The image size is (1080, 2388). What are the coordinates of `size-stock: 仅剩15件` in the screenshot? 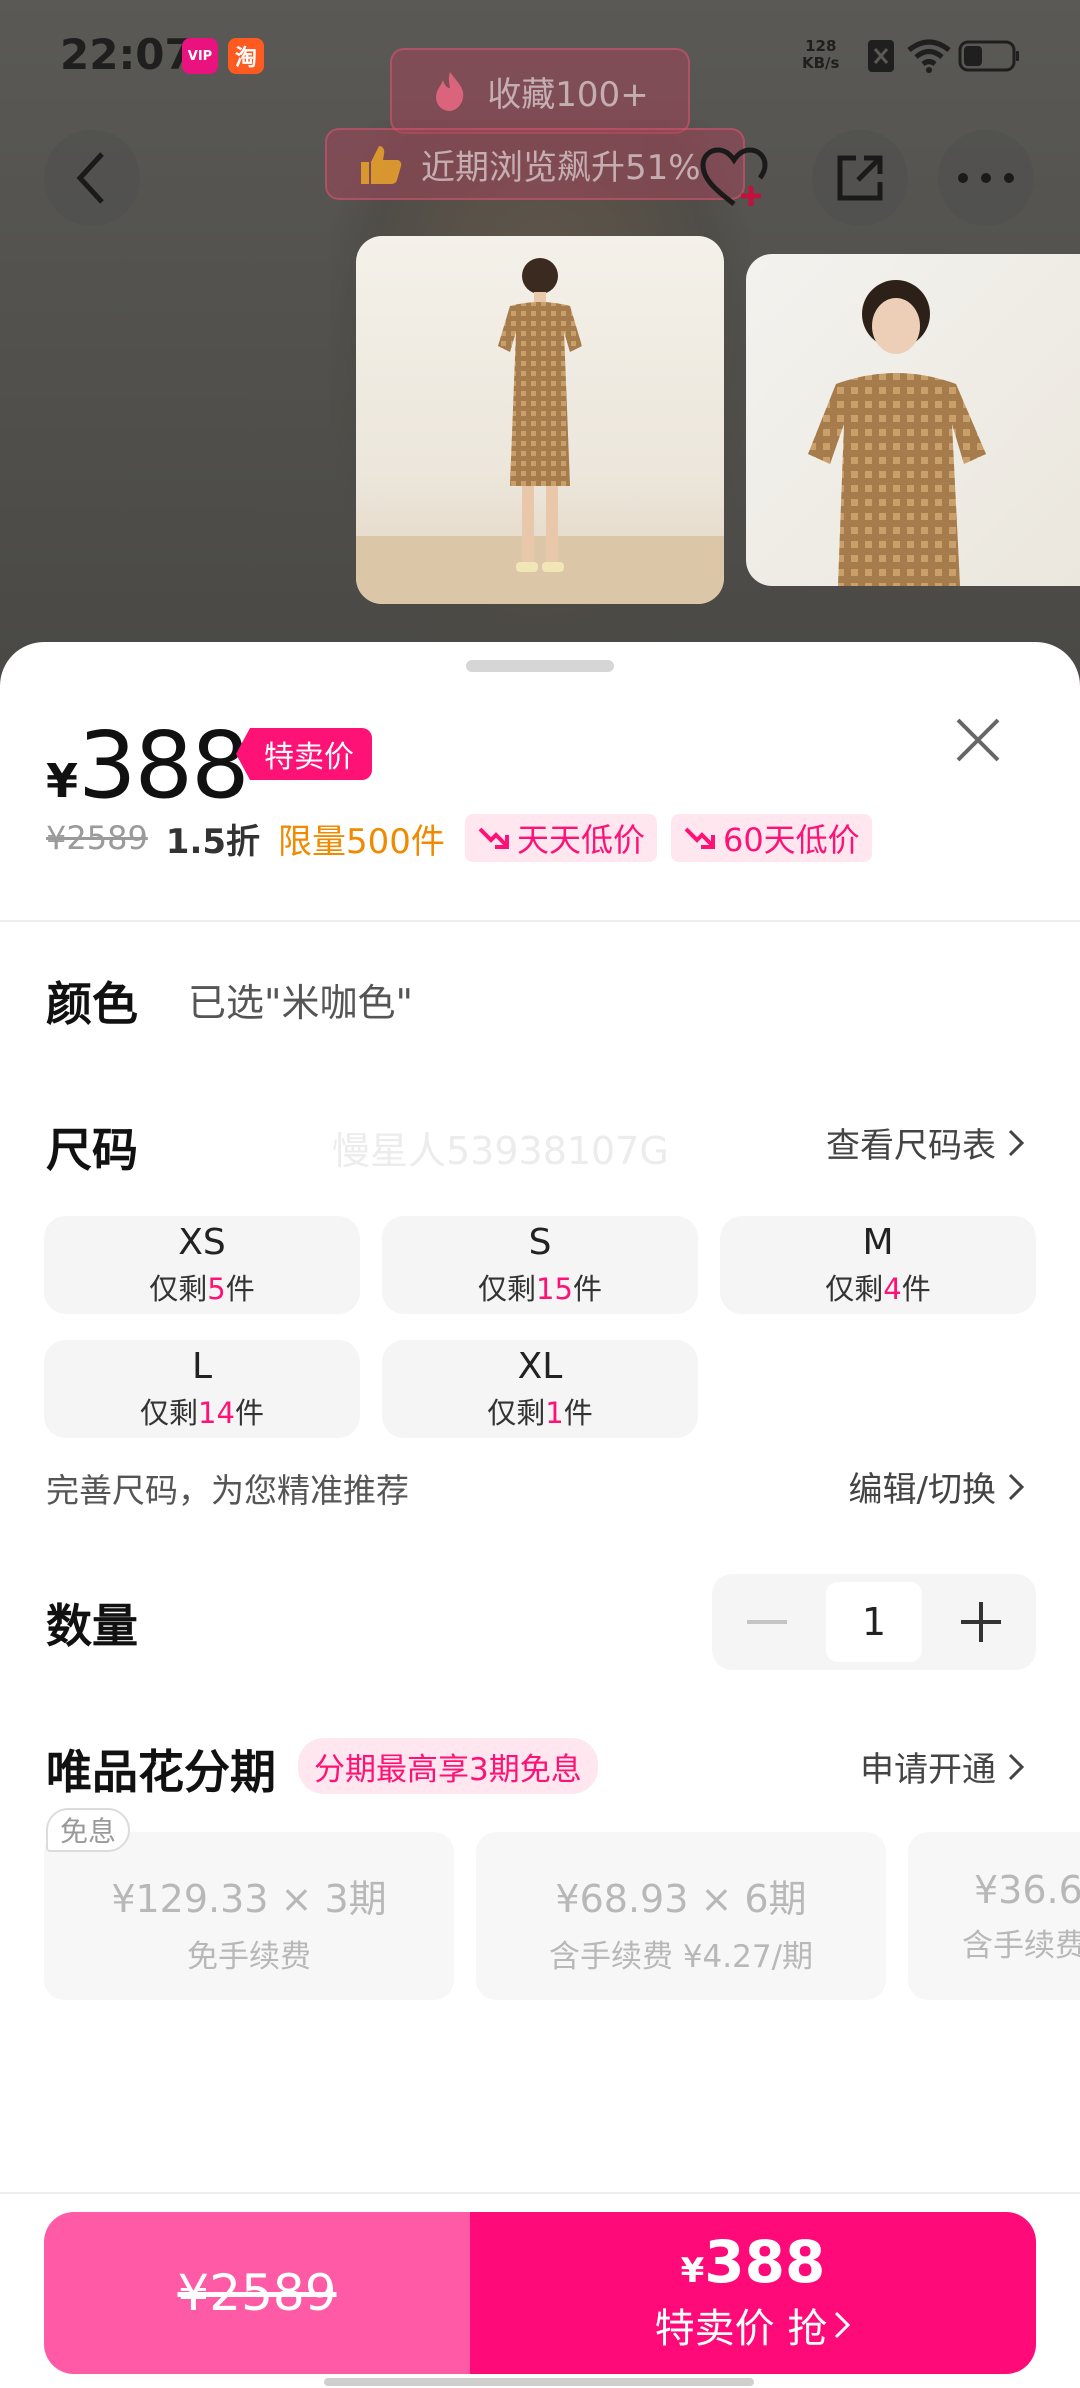 It's located at (540, 1289).